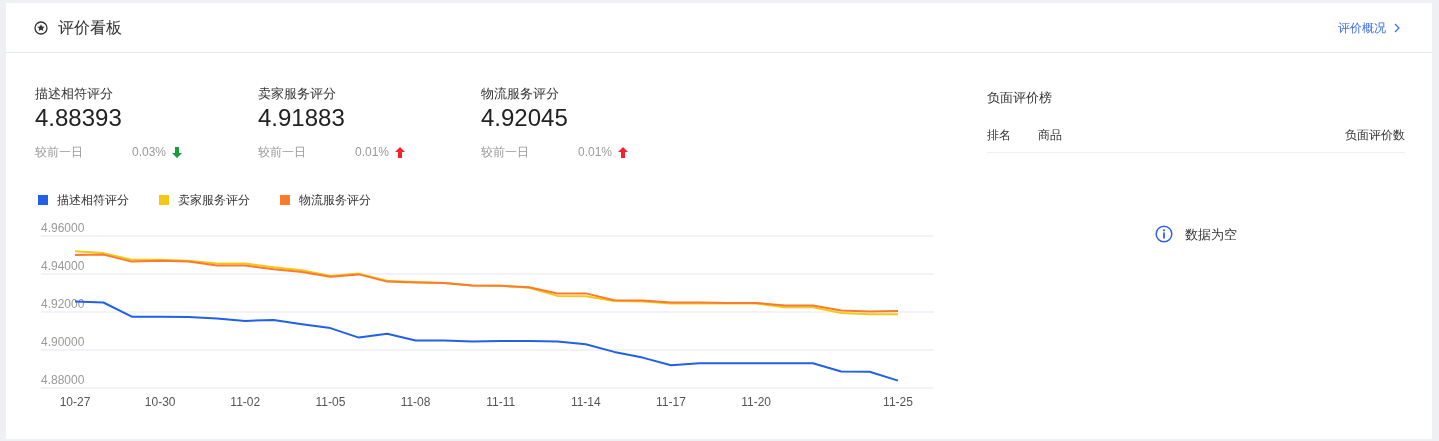  Describe the element at coordinates (63, 266) in the screenshot. I see `y-axis-label: 4.94000` at that location.